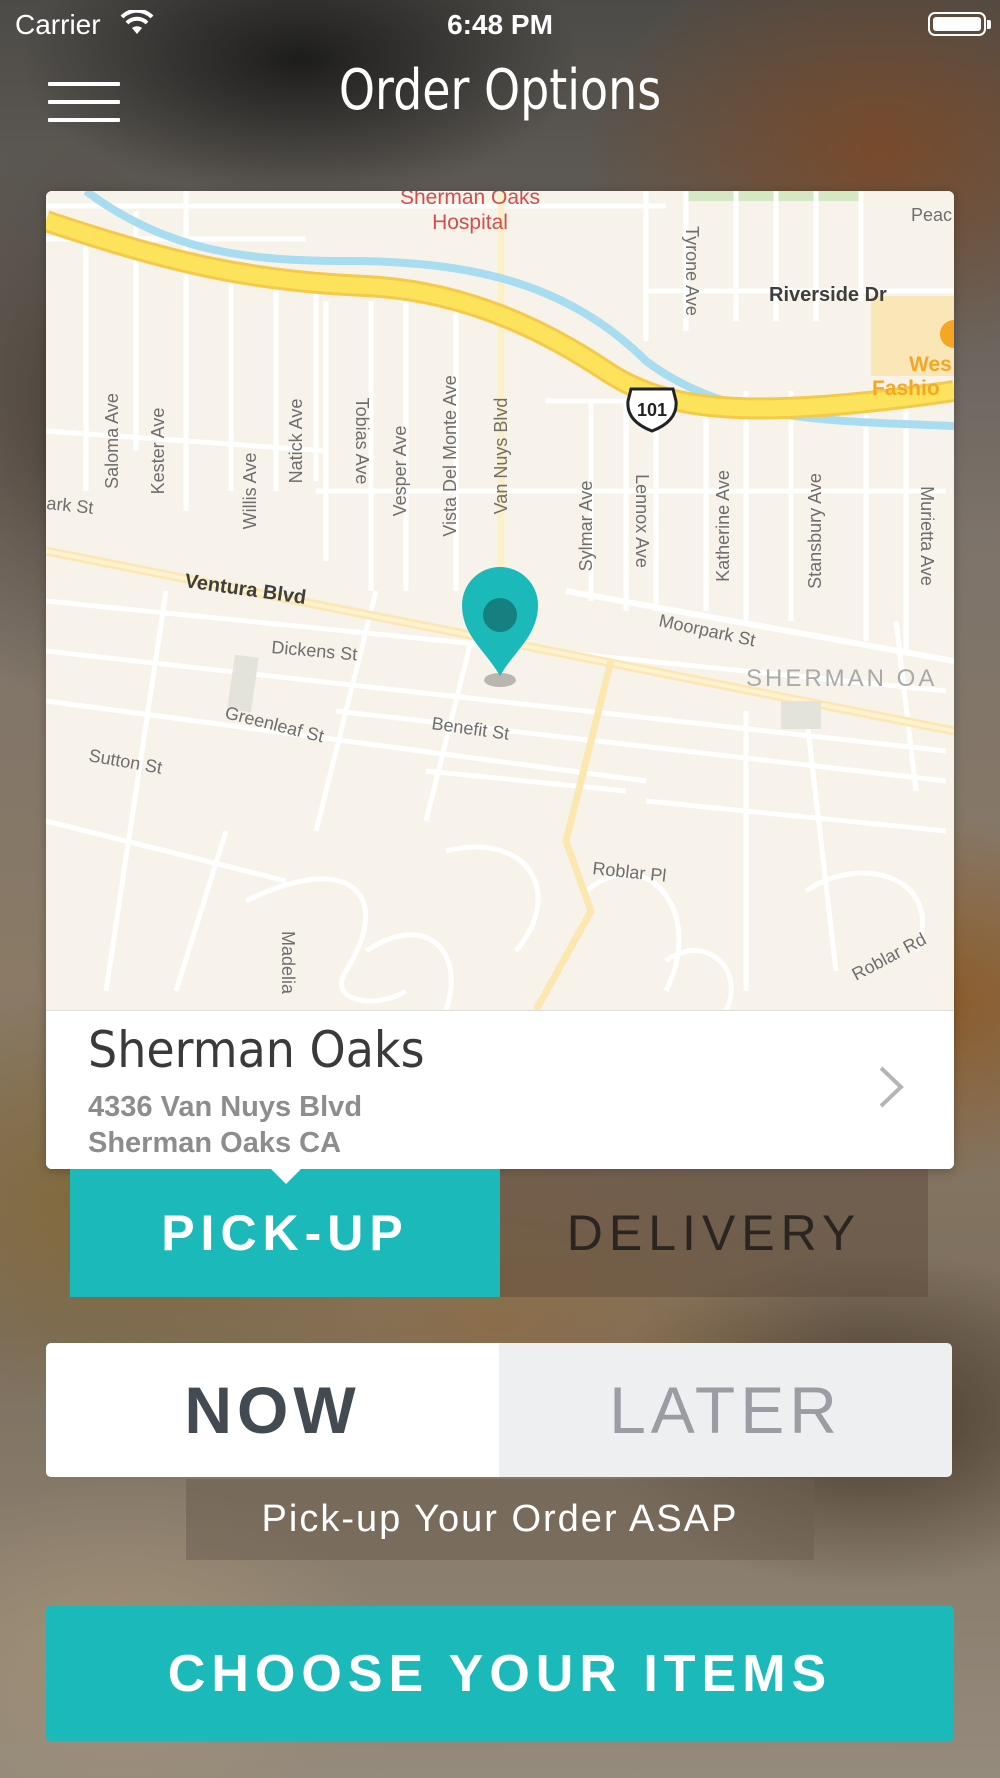 This screenshot has width=1000, height=1778. I want to click on timing-toggle: NOW LATER, so click(499, 1410).